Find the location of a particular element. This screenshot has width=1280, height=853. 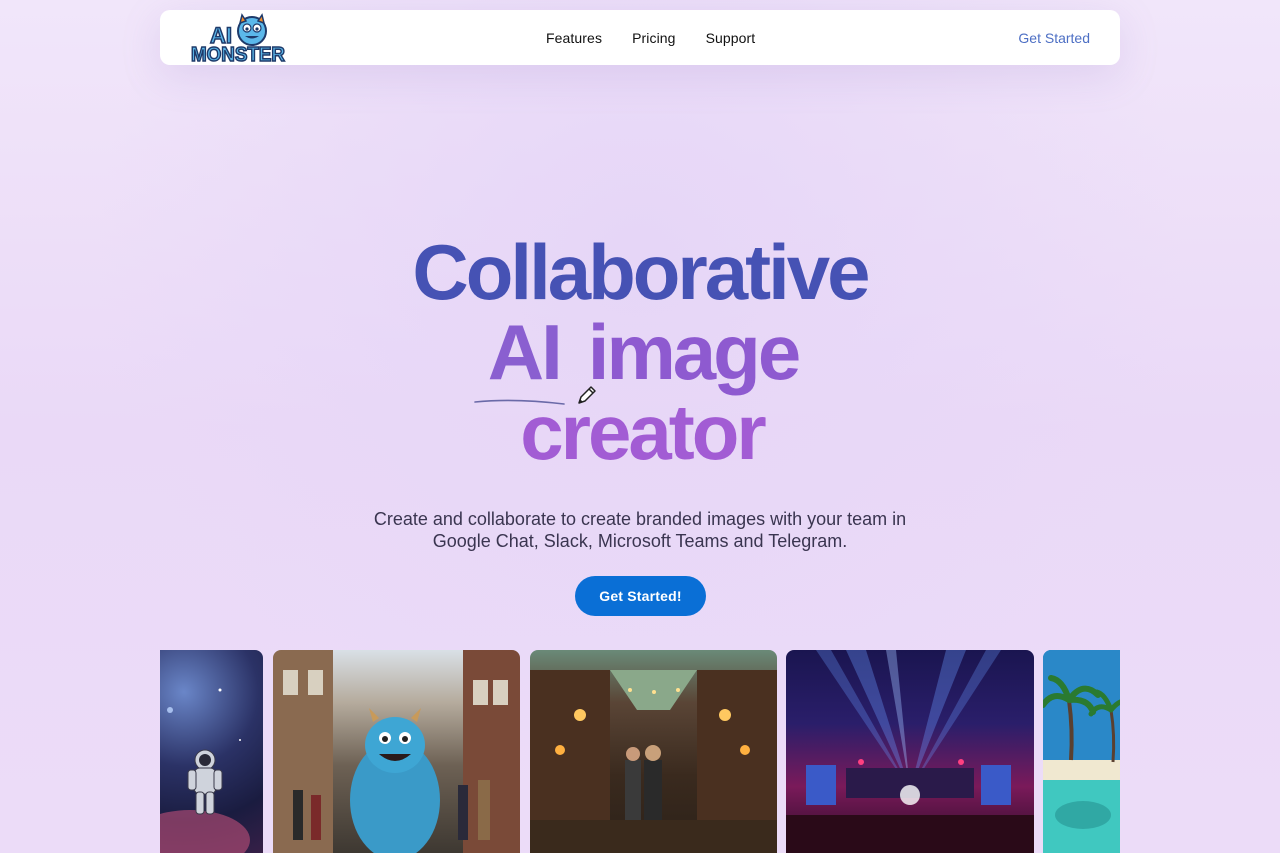

hero-title-line3: creator is located at coordinates (643, 432).